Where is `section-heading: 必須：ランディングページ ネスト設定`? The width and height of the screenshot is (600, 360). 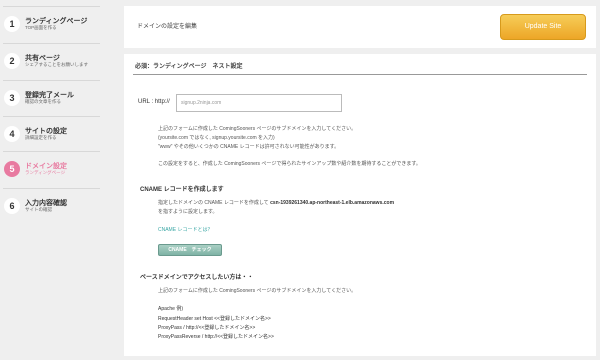
section-heading: 必須：ランディングページ ネスト設定 is located at coordinates (189, 67).